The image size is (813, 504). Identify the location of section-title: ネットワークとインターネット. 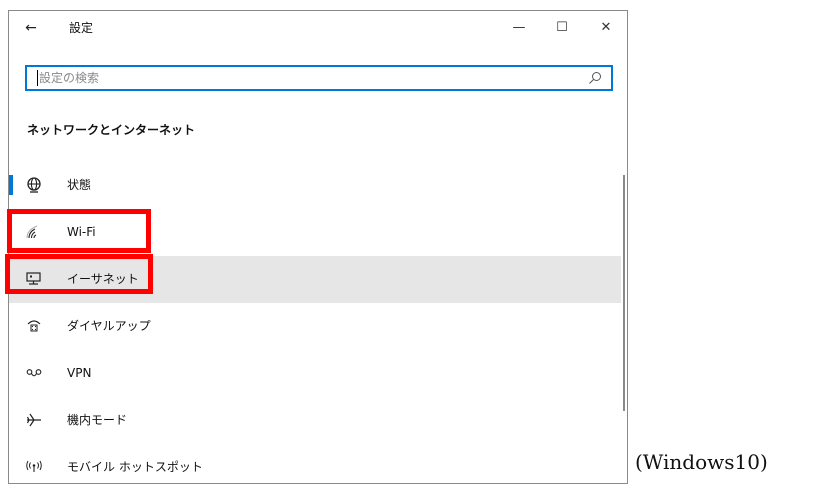
(111, 130).